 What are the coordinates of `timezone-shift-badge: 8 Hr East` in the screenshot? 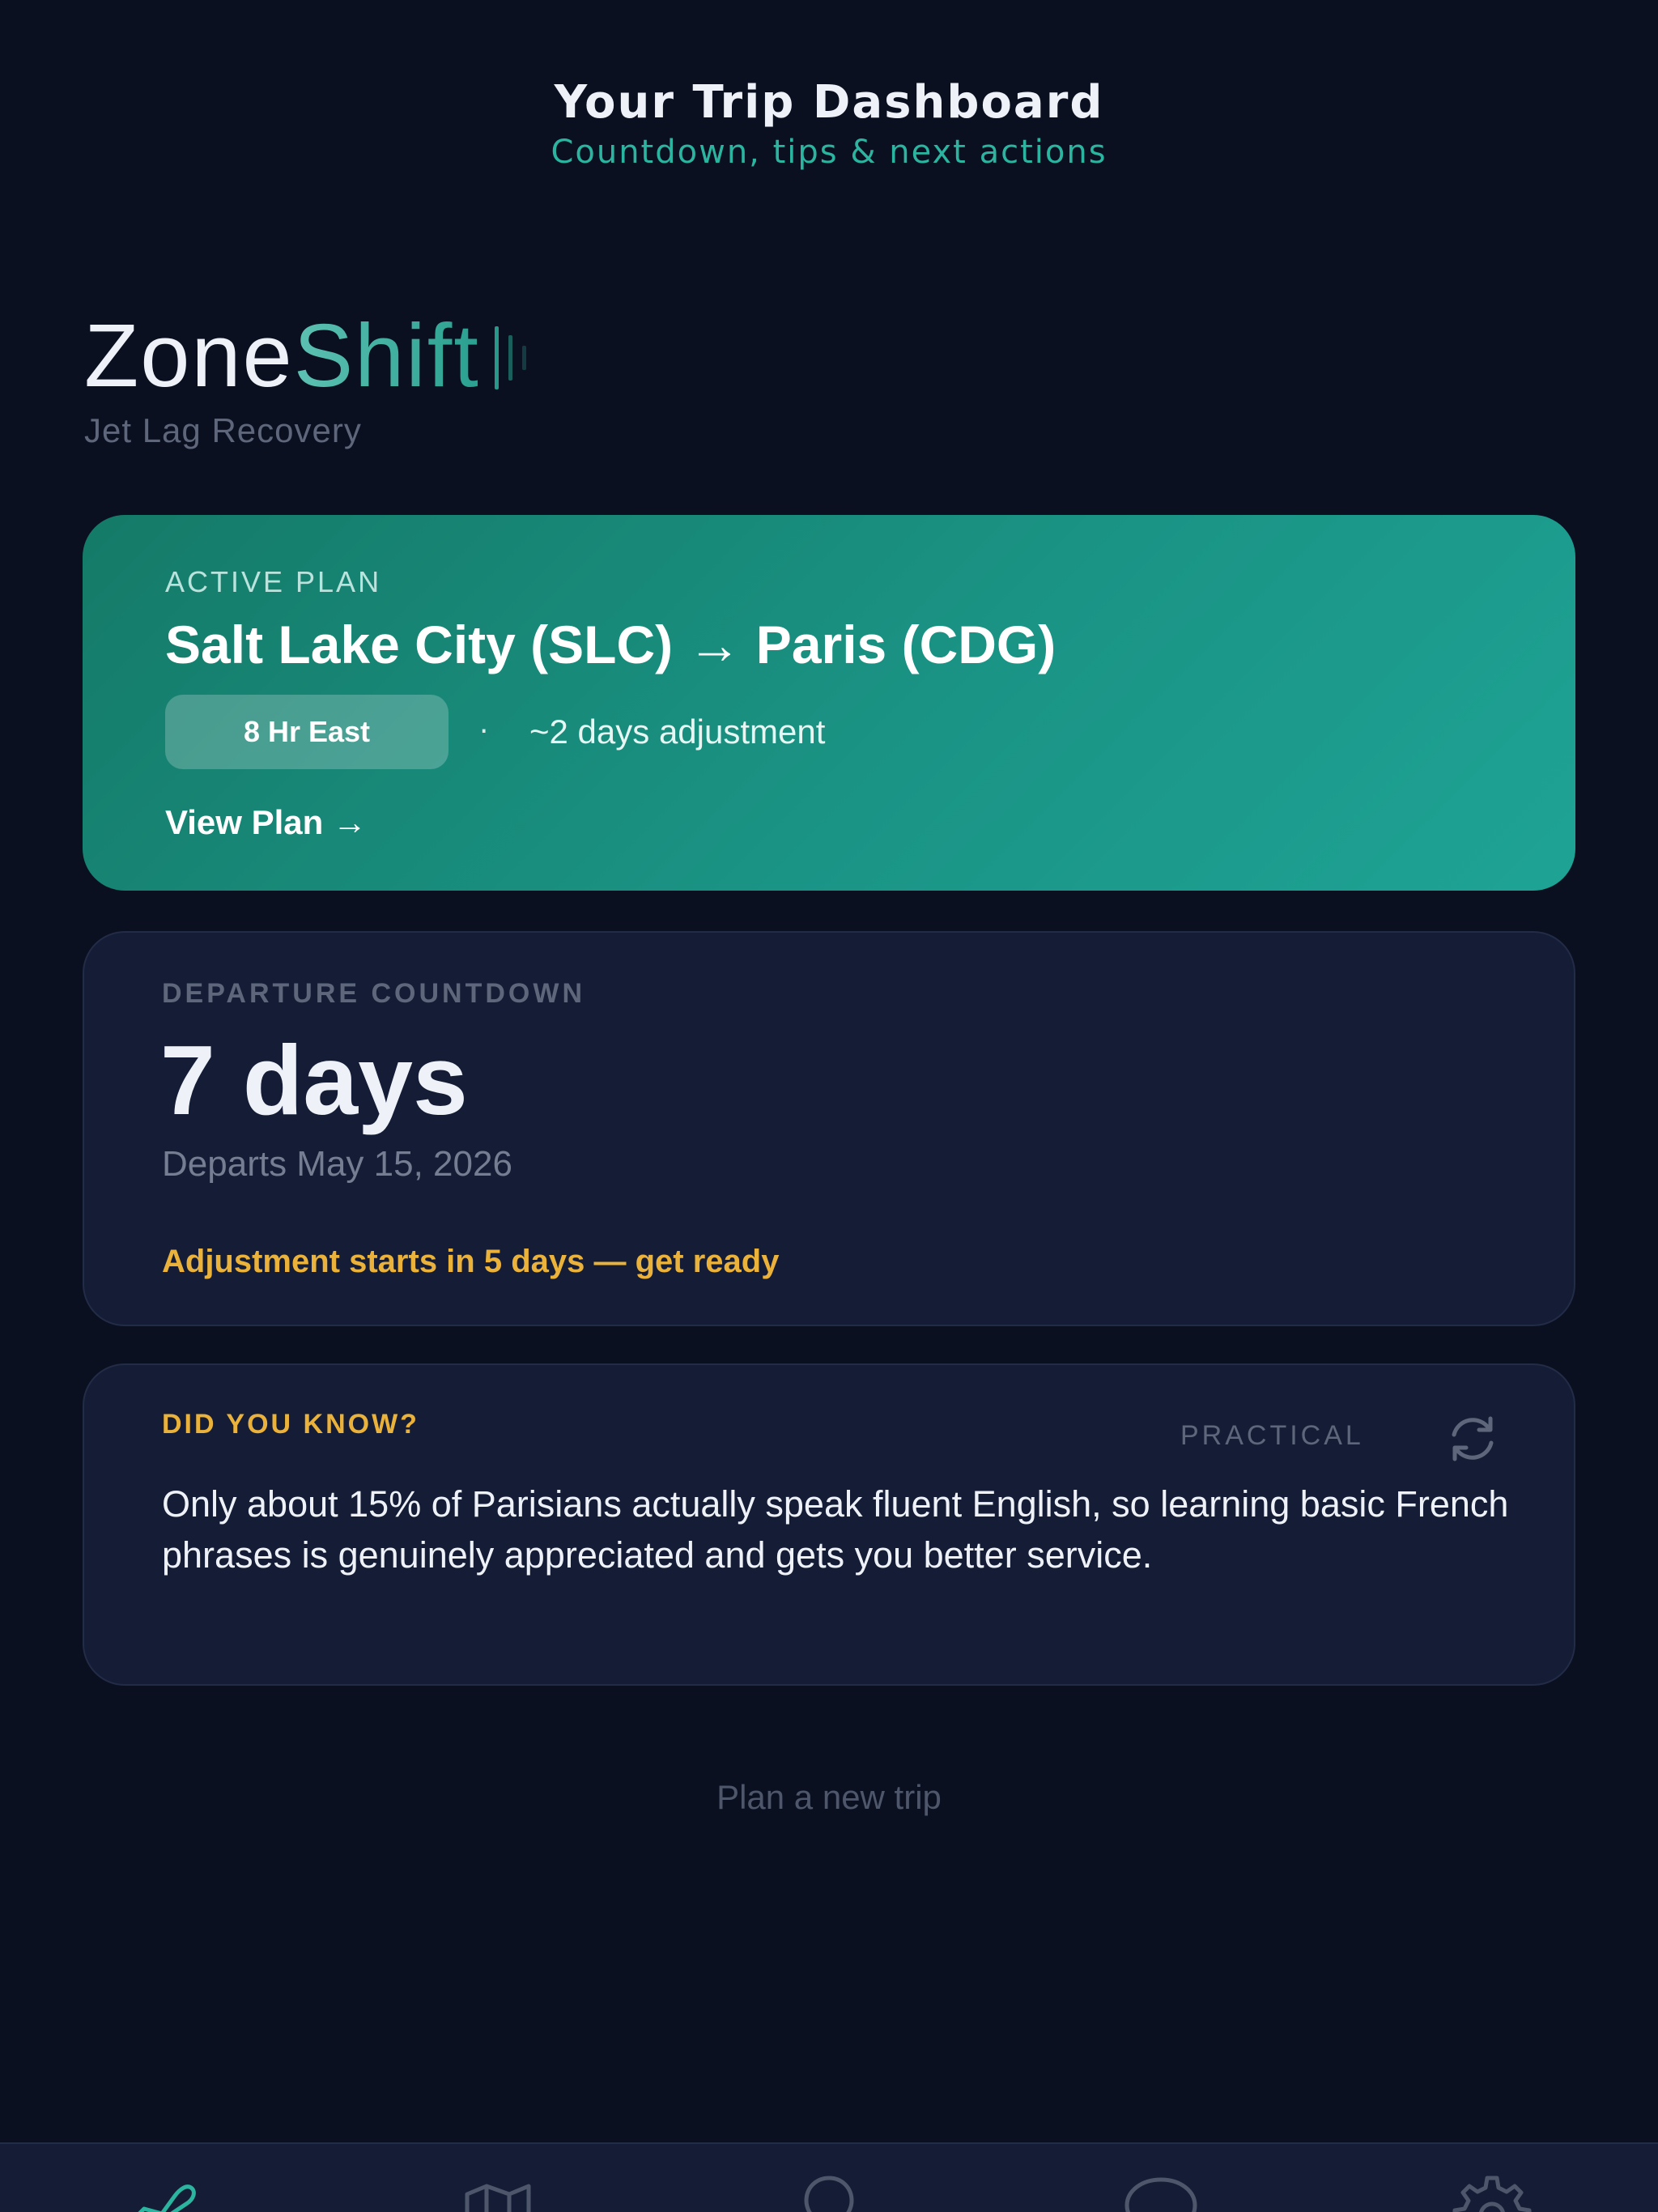 It's located at (307, 732).